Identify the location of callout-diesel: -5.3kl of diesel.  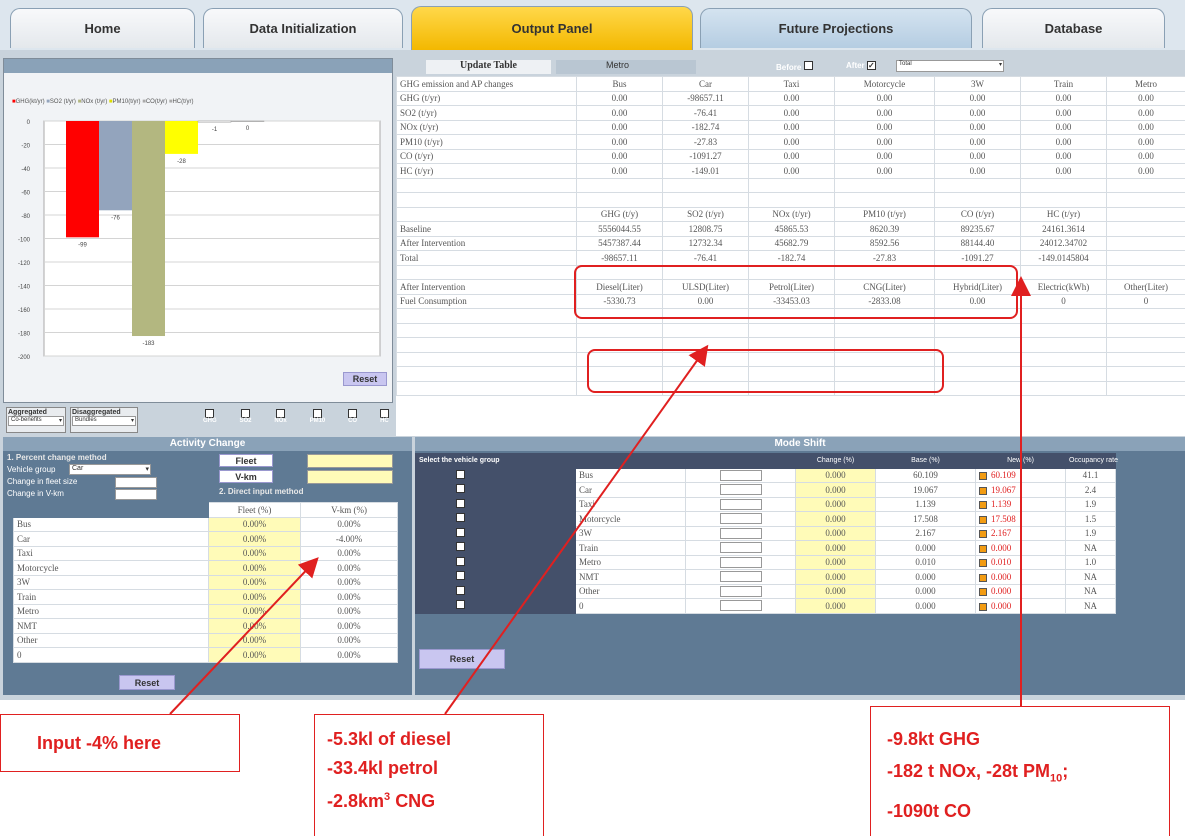
(389, 739).